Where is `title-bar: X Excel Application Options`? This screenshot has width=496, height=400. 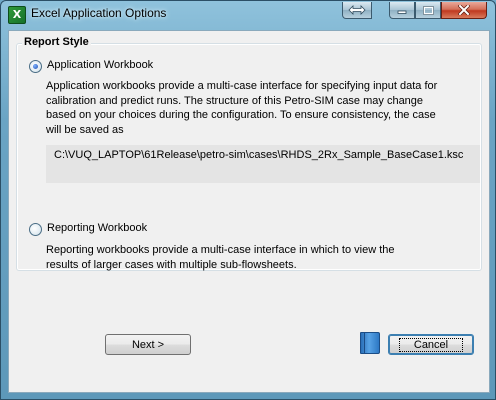
title-bar: X Excel Application Options is located at coordinates (248, 14).